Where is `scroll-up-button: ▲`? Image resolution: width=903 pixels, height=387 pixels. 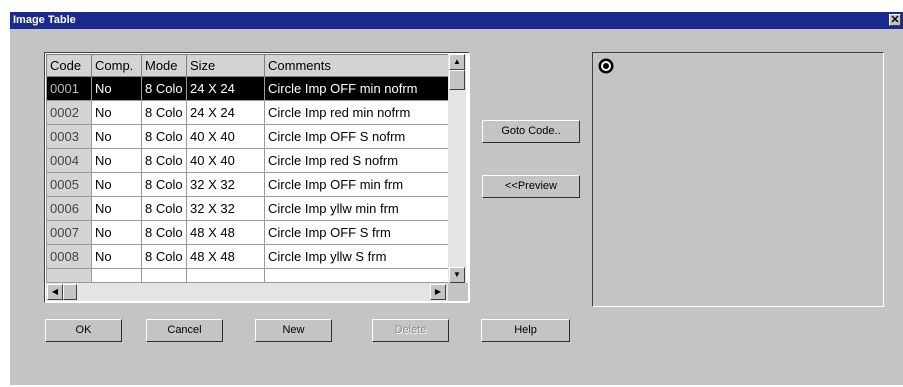
scroll-up-button: ▲ is located at coordinates (457, 62).